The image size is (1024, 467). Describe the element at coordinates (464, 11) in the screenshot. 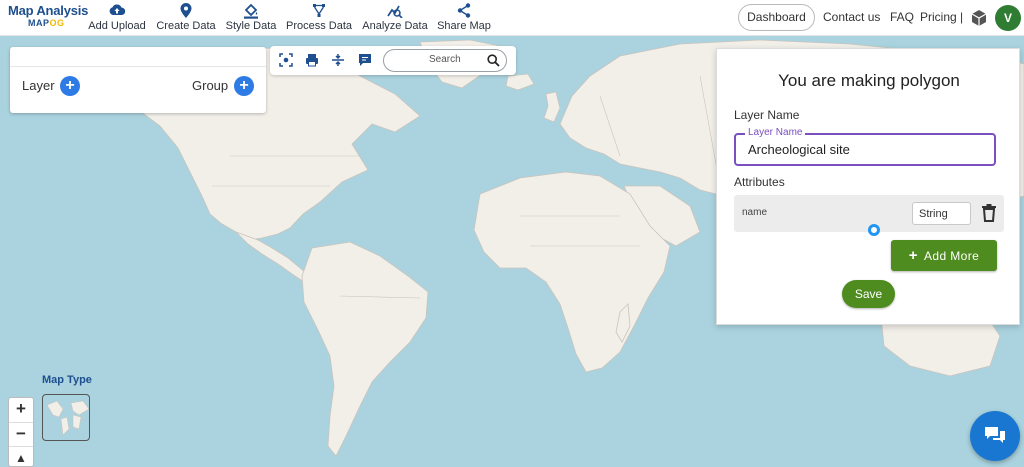

I see `share-icon` at that location.